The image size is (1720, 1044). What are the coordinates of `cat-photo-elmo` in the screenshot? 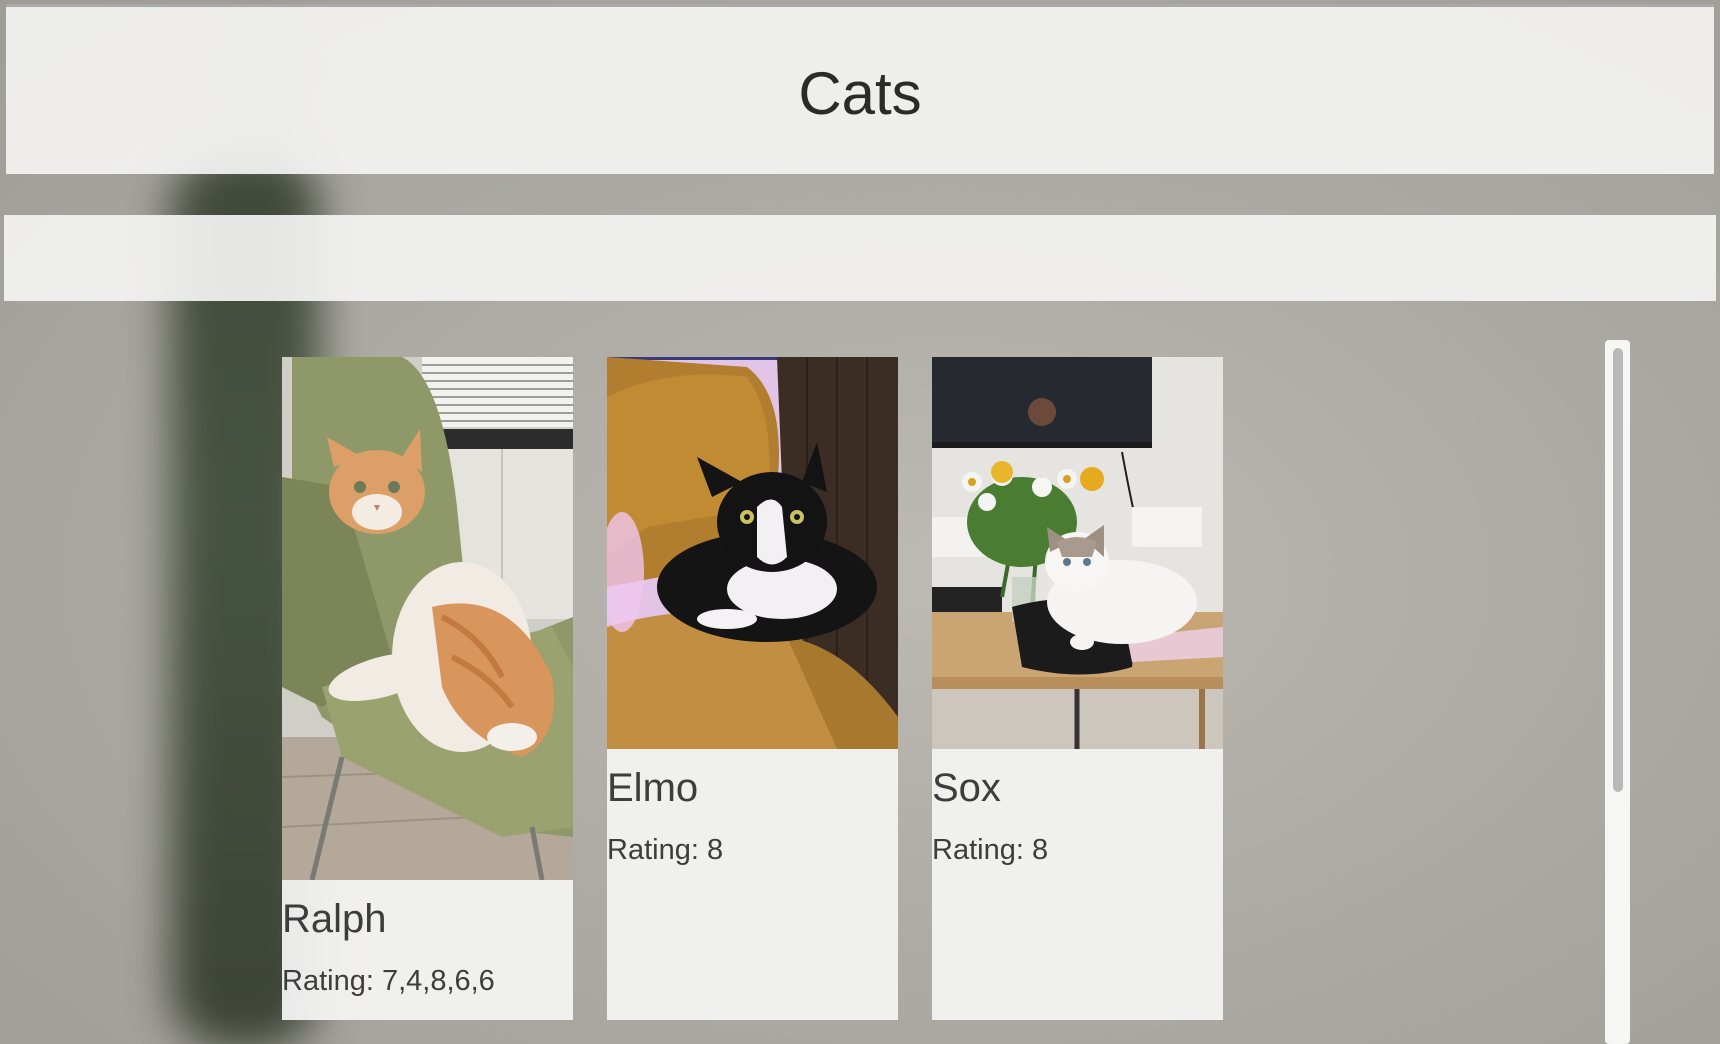 It's located at (752, 553).